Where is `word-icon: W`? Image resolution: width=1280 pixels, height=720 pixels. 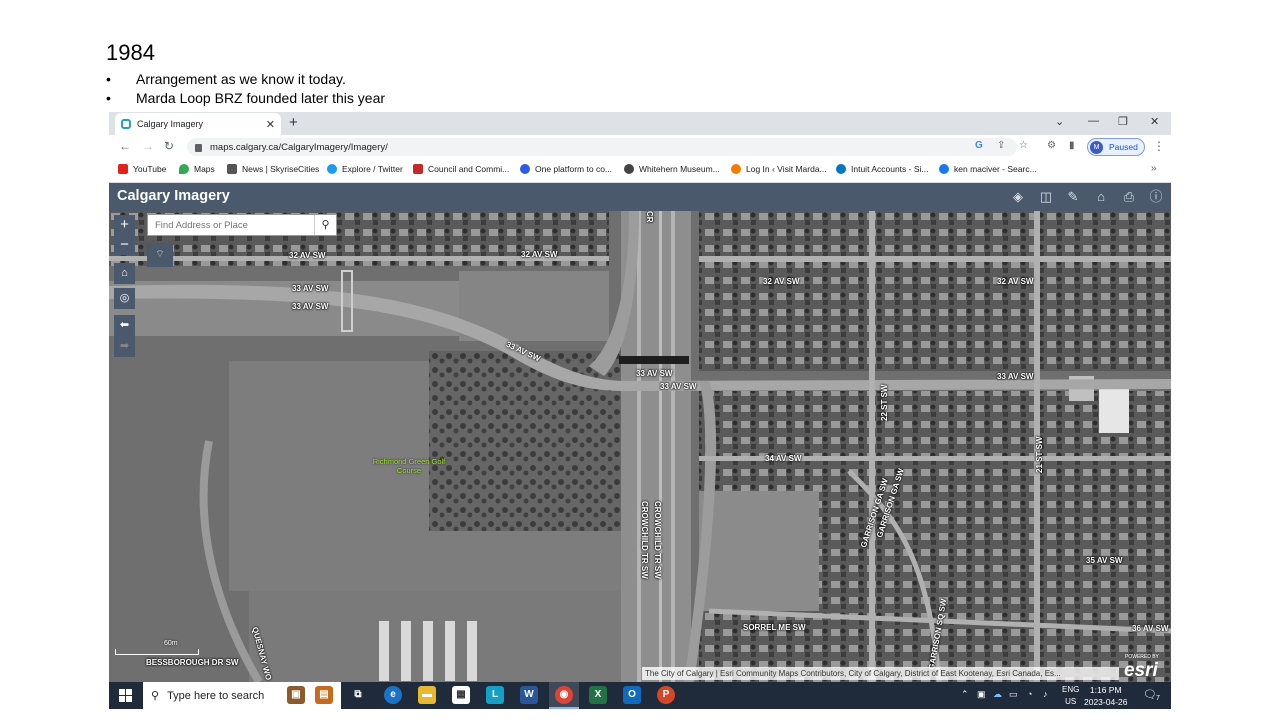
word-icon: W is located at coordinates (529, 695).